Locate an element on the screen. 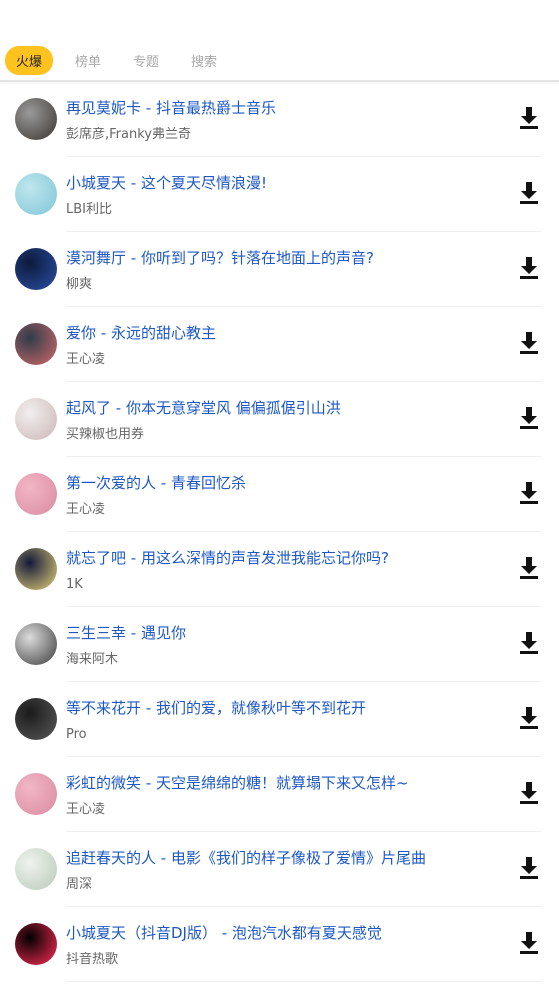 This screenshot has width=559, height=993. song-artist: Pro is located at coordinates (76, 734).